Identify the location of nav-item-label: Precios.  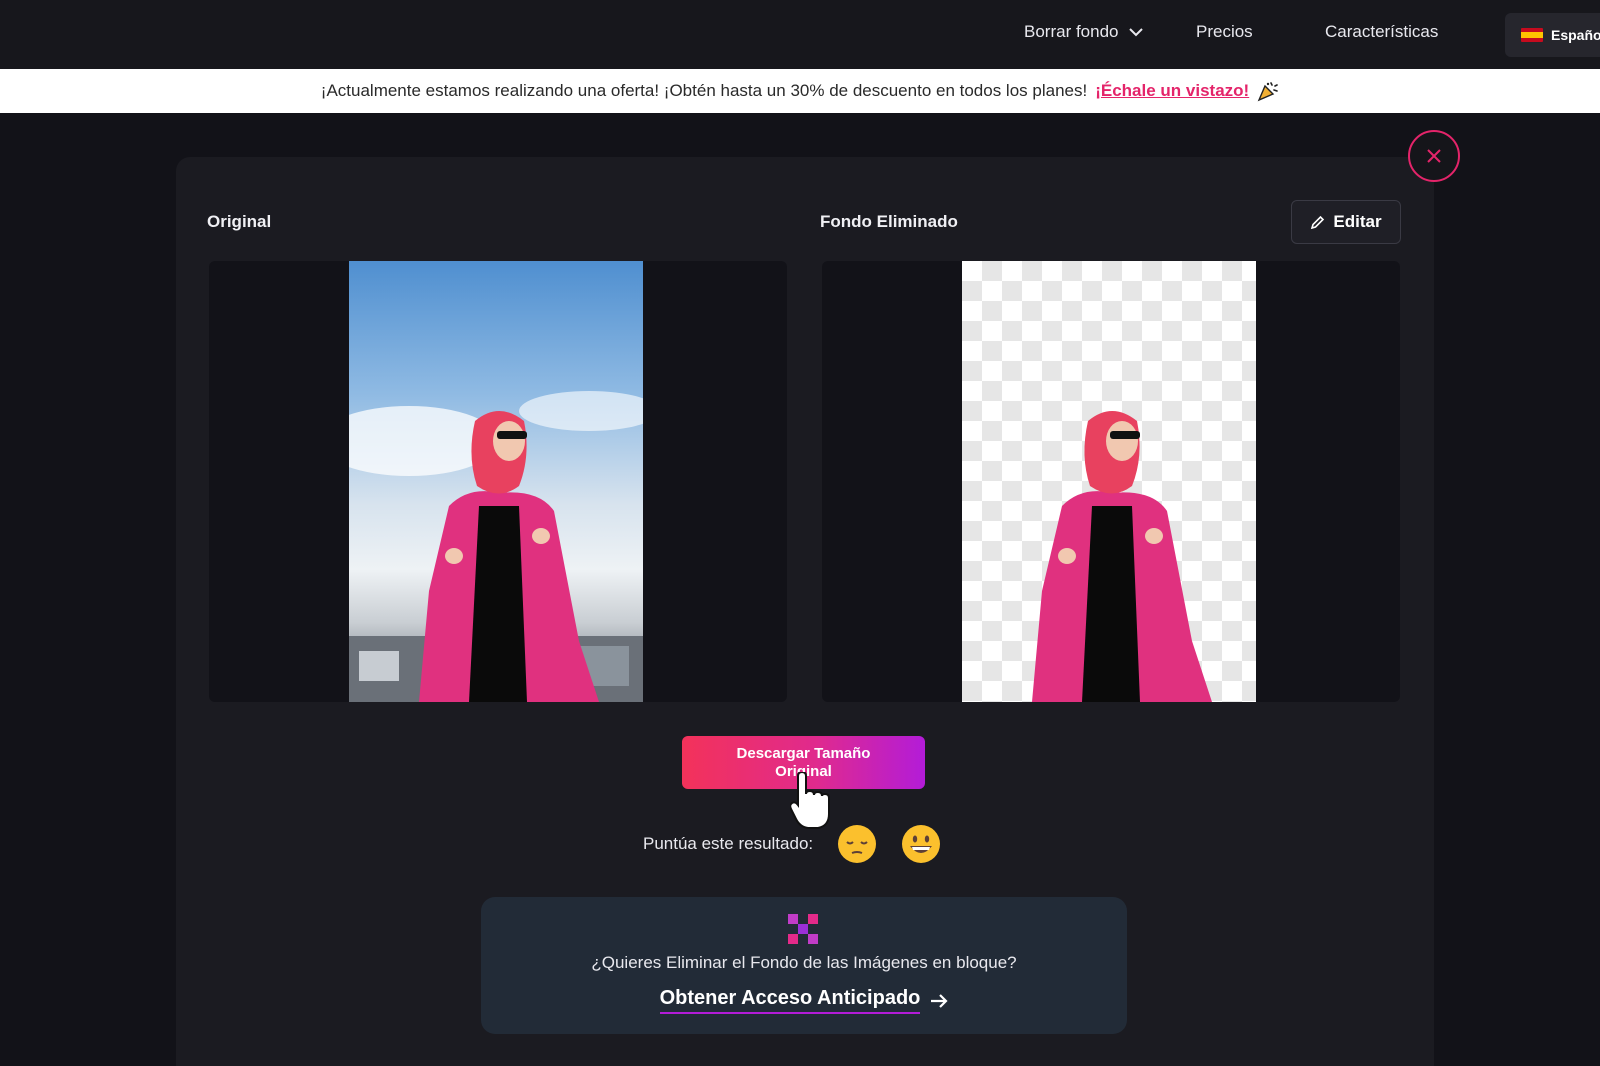
(1224, 31).